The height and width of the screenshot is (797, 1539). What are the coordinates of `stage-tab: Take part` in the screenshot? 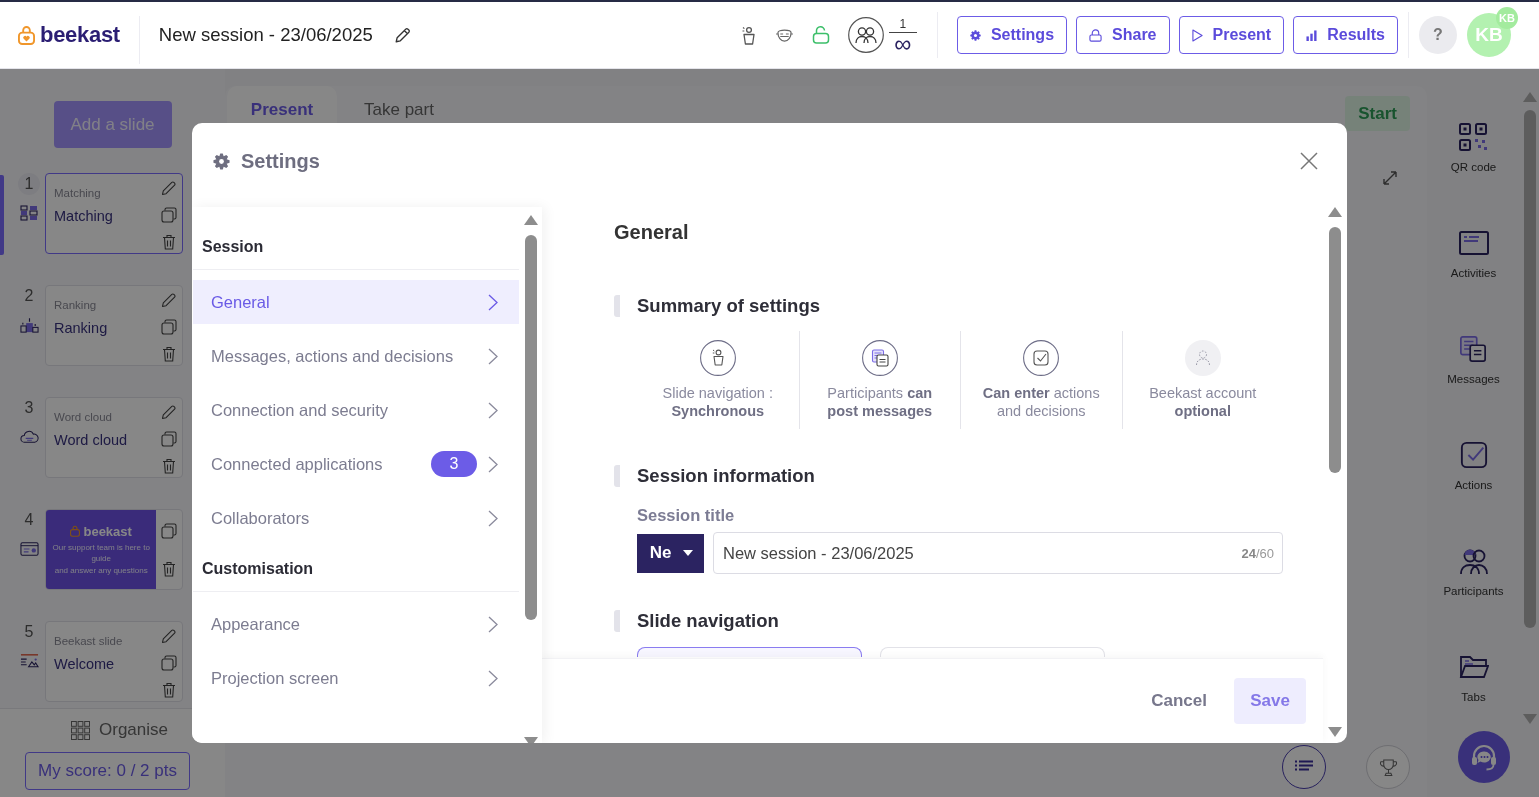 It's located at (399, 113).